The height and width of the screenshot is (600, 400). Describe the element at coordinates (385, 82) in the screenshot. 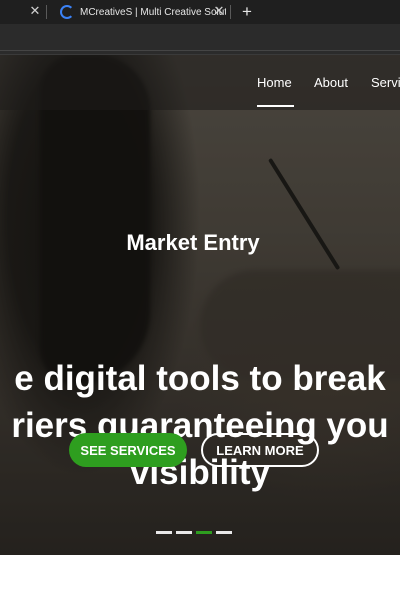

I see `nav-services: Servi` at that location.